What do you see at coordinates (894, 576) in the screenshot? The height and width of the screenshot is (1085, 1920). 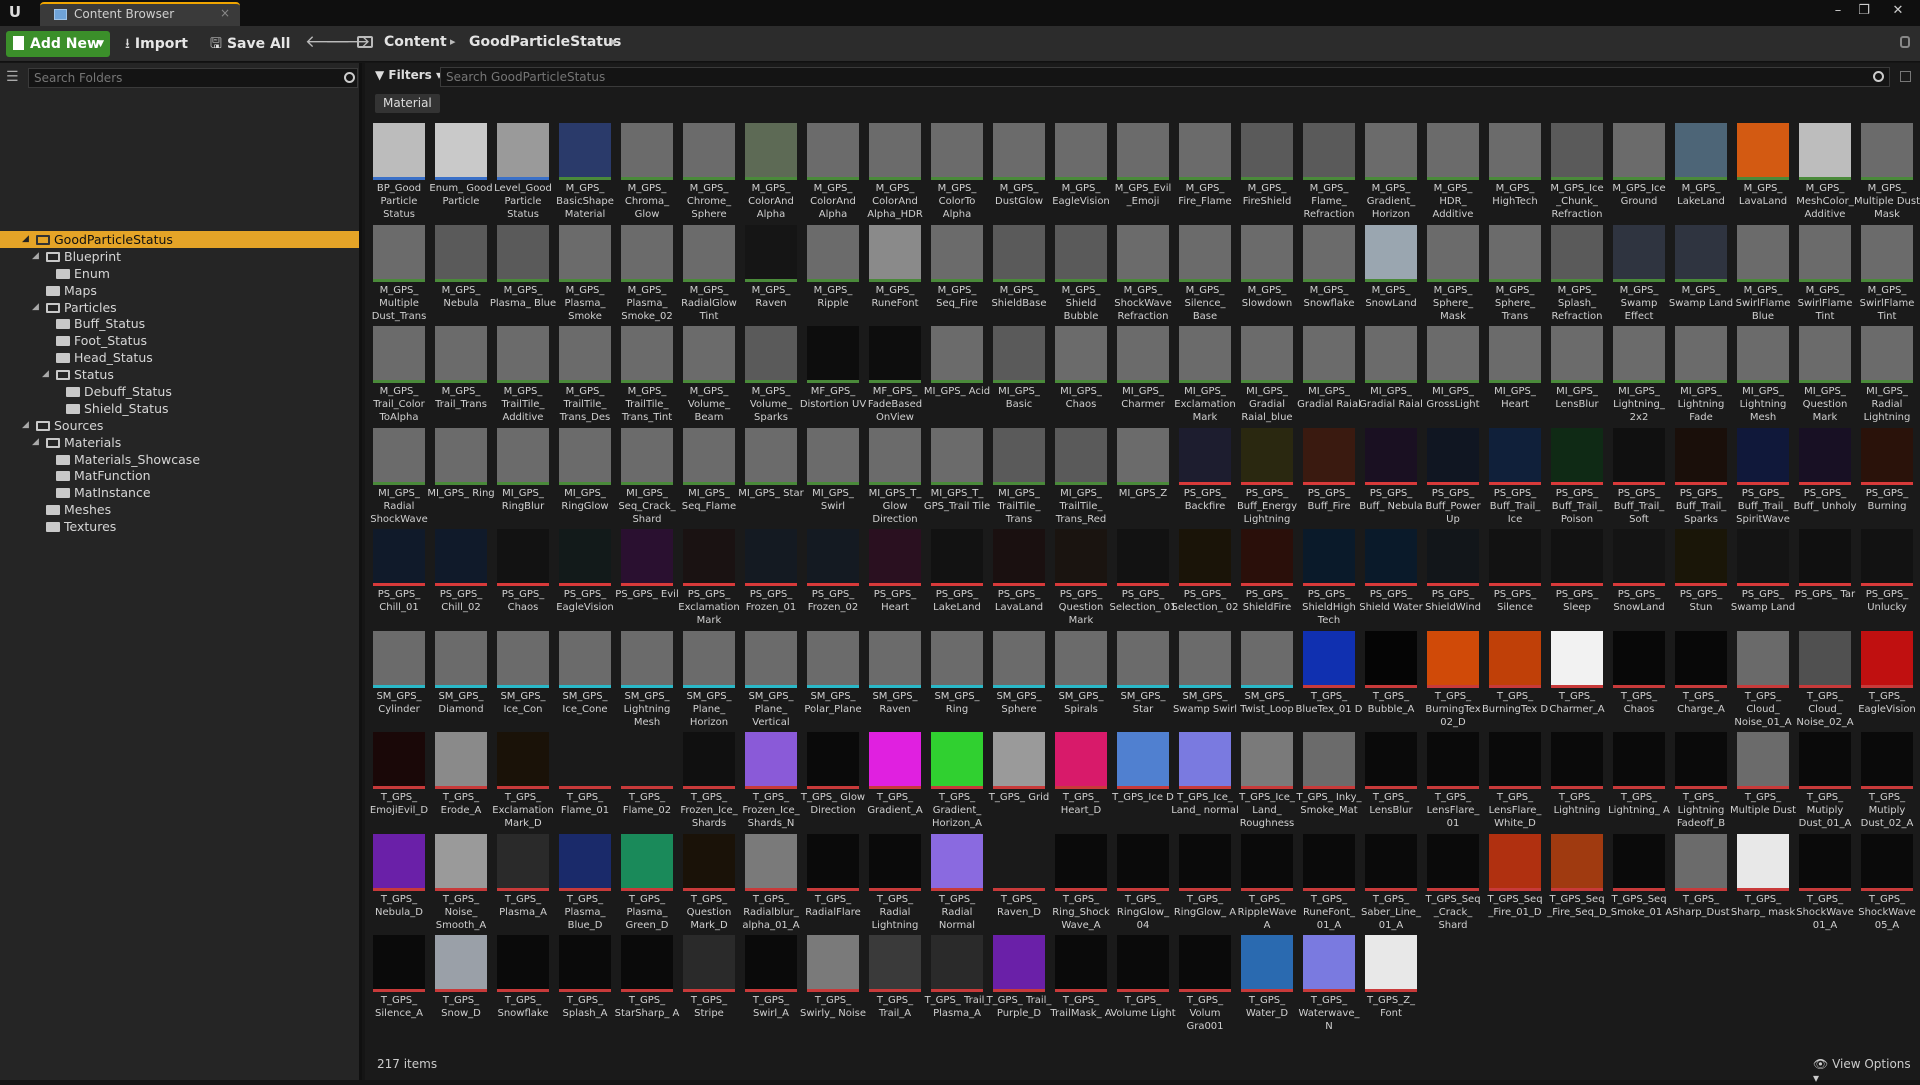 I see `asset-tile: PS_GPS_ Heart` at bounding box center [894, 576].